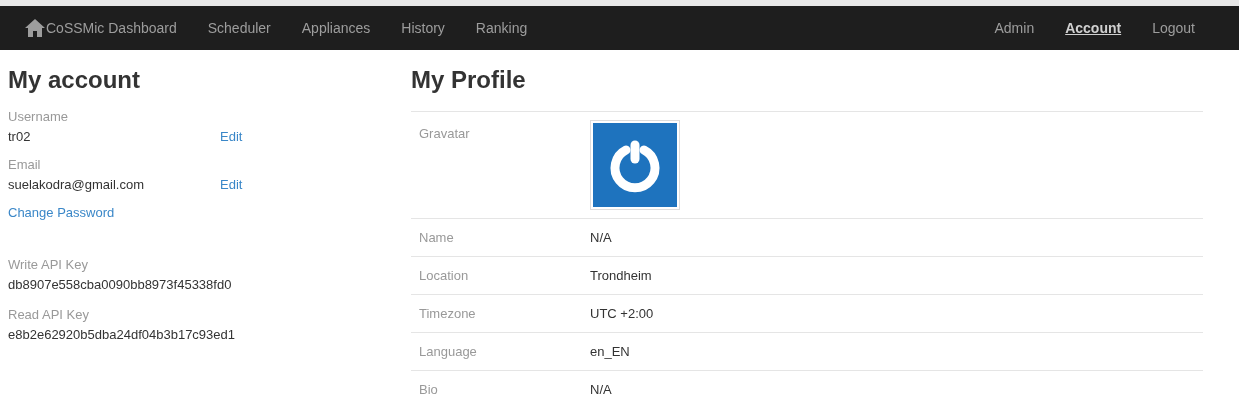 Image resolution: width=1239 pixels, height=407 pixels. Describe the element at coordinates (209, 213) in the screenshot. I see `change-password-link: Change Password` at that location.